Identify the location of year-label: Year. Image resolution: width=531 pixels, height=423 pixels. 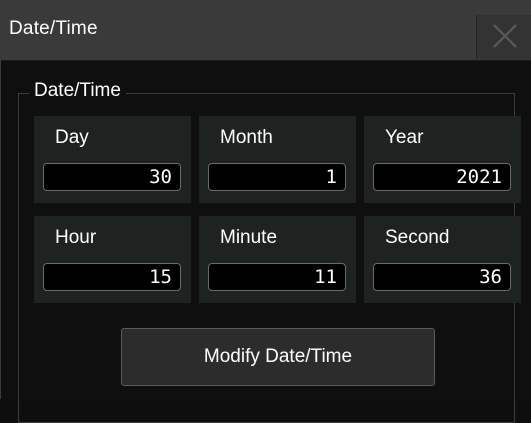
(404, 137).